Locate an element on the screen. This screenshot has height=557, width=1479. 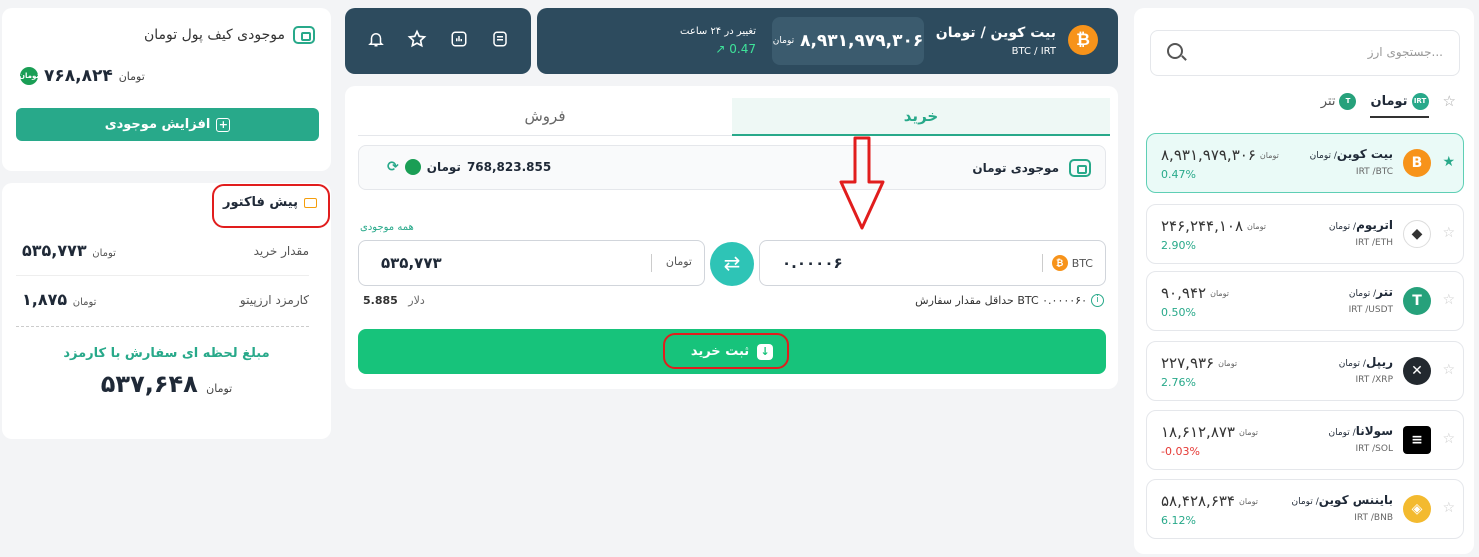
fee-row: ۱,۸۷۵ تومان کارمزد ارزپیتو is located at coordinates (165, 299).